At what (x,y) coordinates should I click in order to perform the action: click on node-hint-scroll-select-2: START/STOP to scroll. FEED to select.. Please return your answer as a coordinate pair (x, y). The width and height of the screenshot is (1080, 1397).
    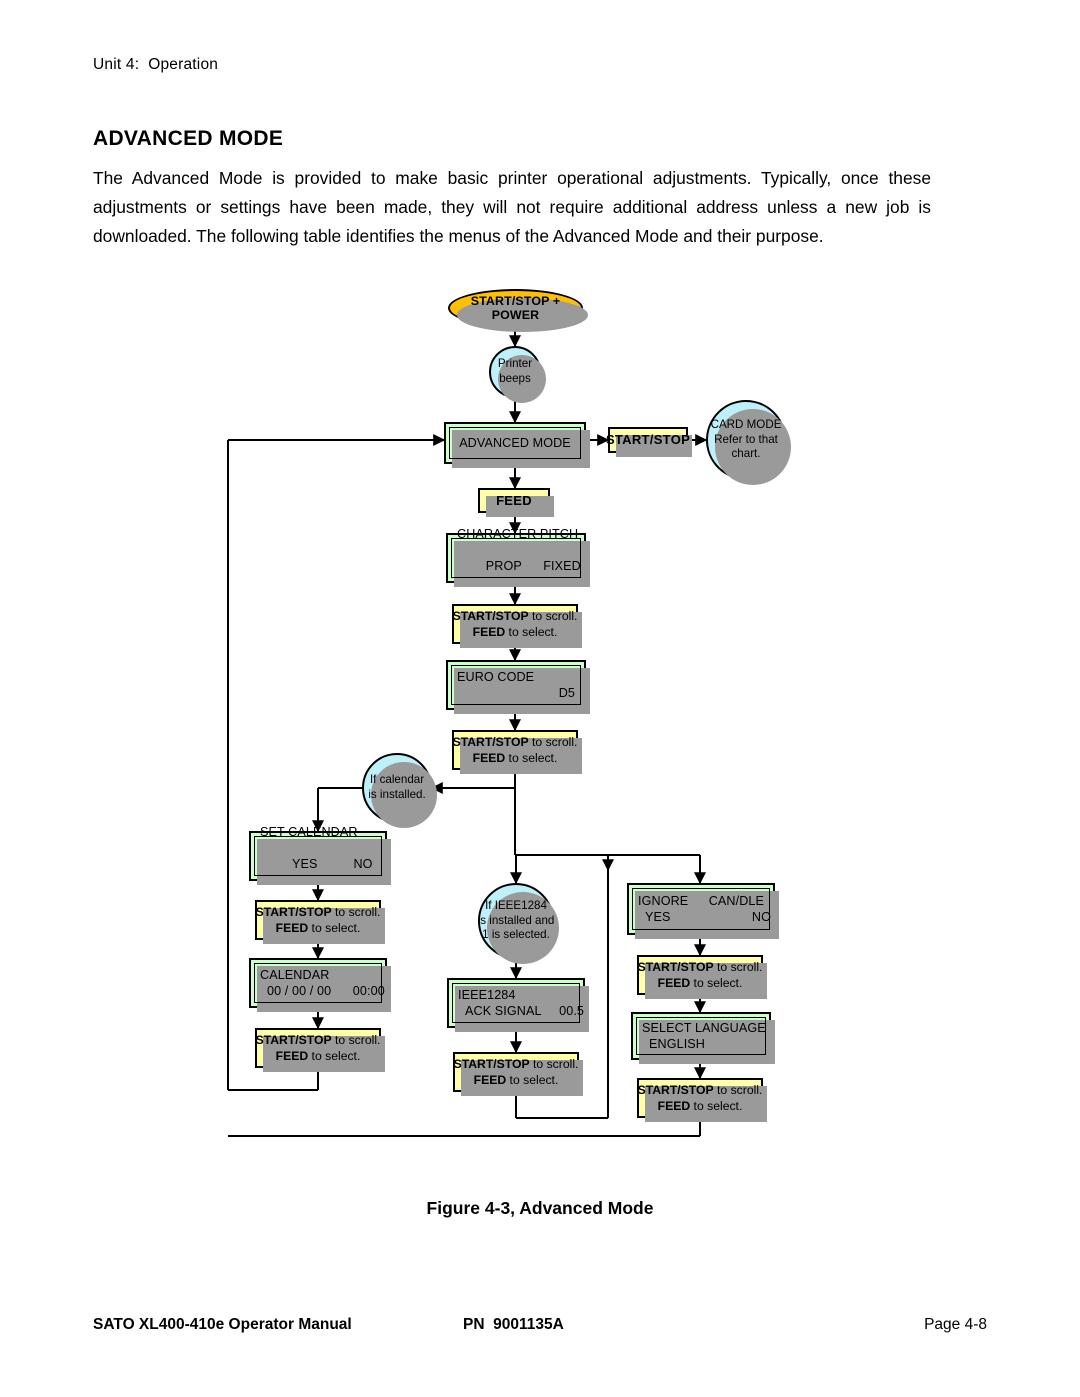
    Looking at the image, I should click on (517, 752).